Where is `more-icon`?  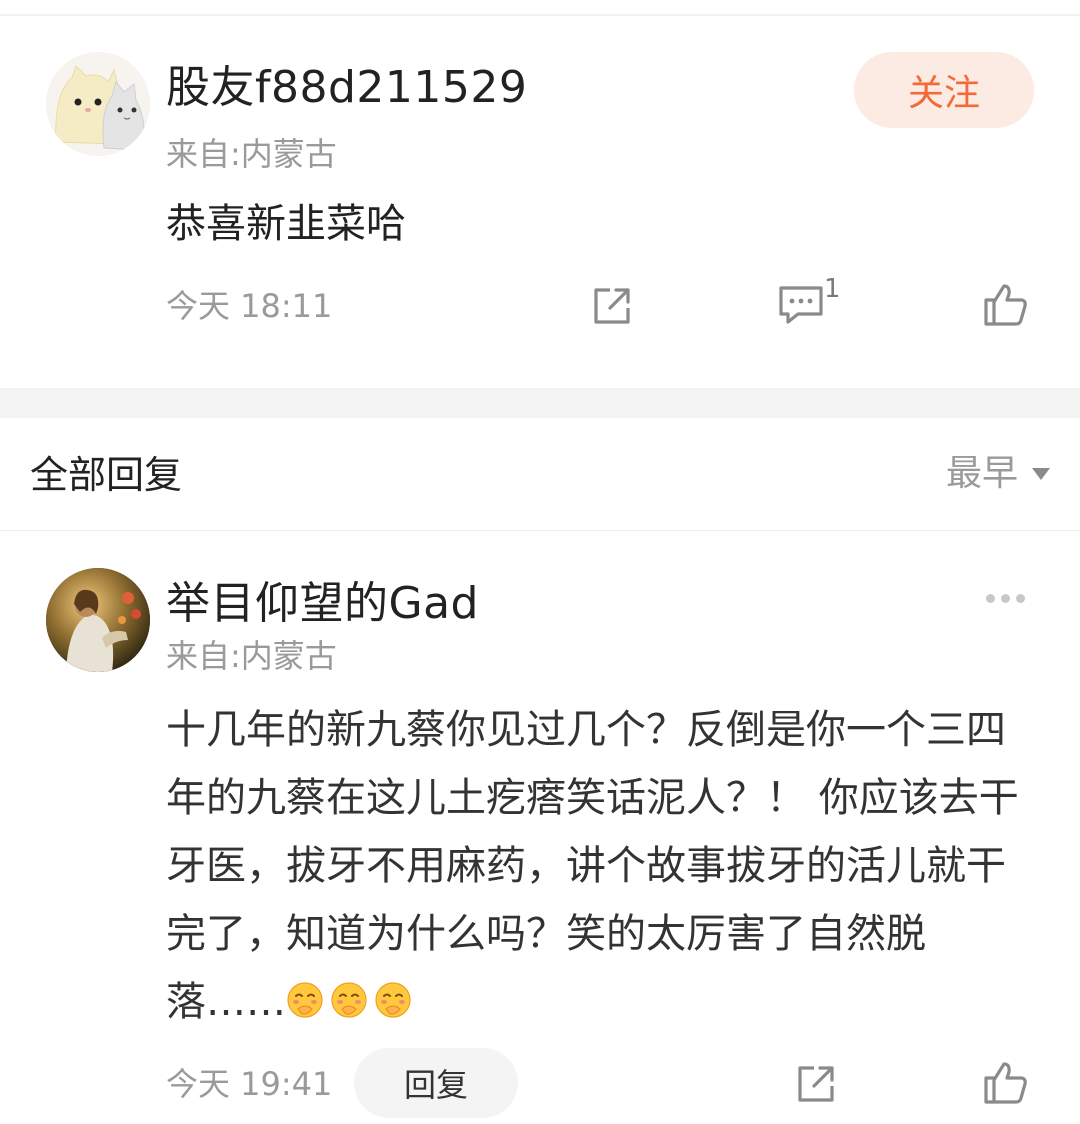
more-icon is located at coordinates (1005, 598).